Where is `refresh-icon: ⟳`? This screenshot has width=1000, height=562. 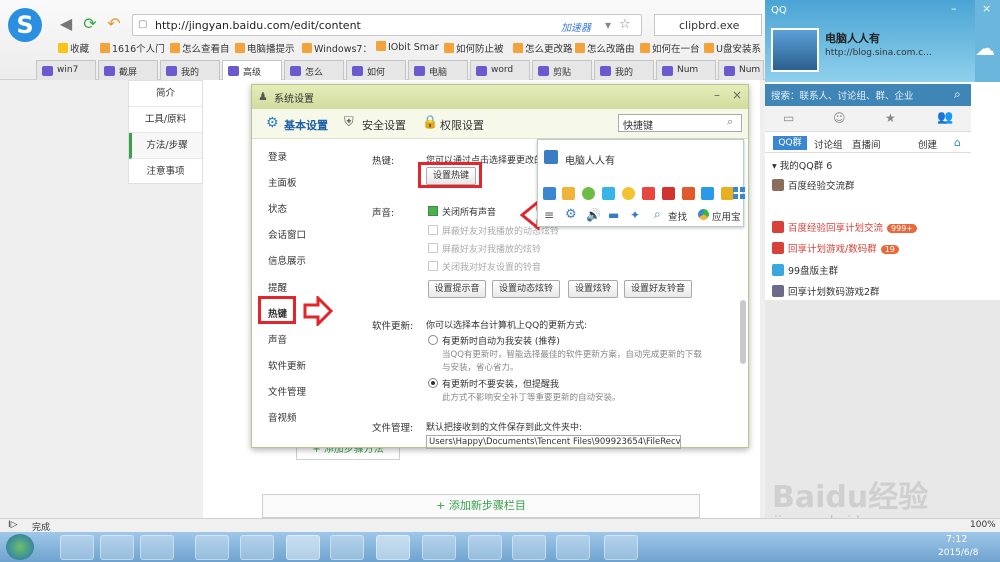
refresh-icon: ⟳ is located at coordinates (90, 24).